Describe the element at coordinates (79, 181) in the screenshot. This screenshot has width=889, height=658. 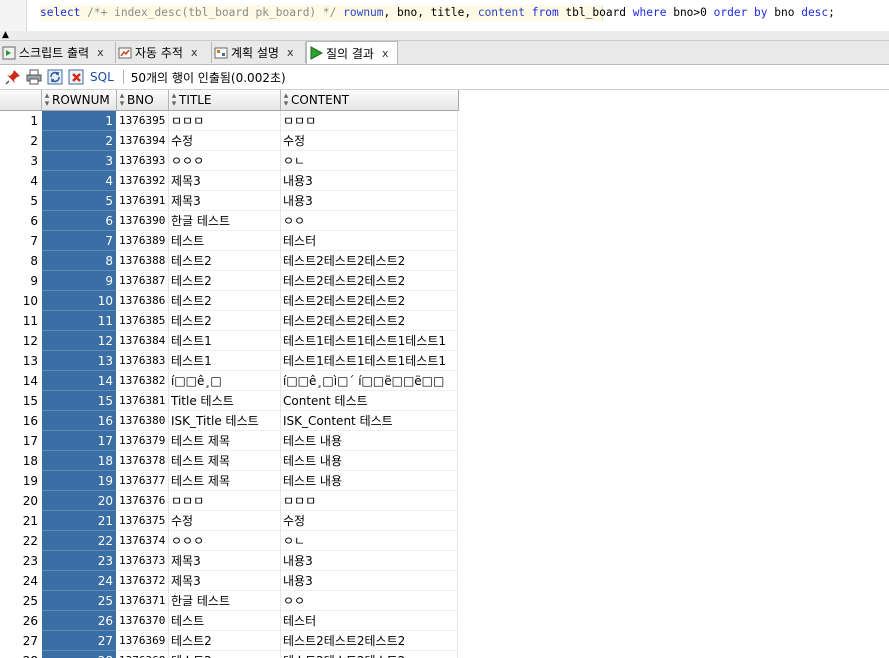
I see `cell-rownum: 4` at that location.